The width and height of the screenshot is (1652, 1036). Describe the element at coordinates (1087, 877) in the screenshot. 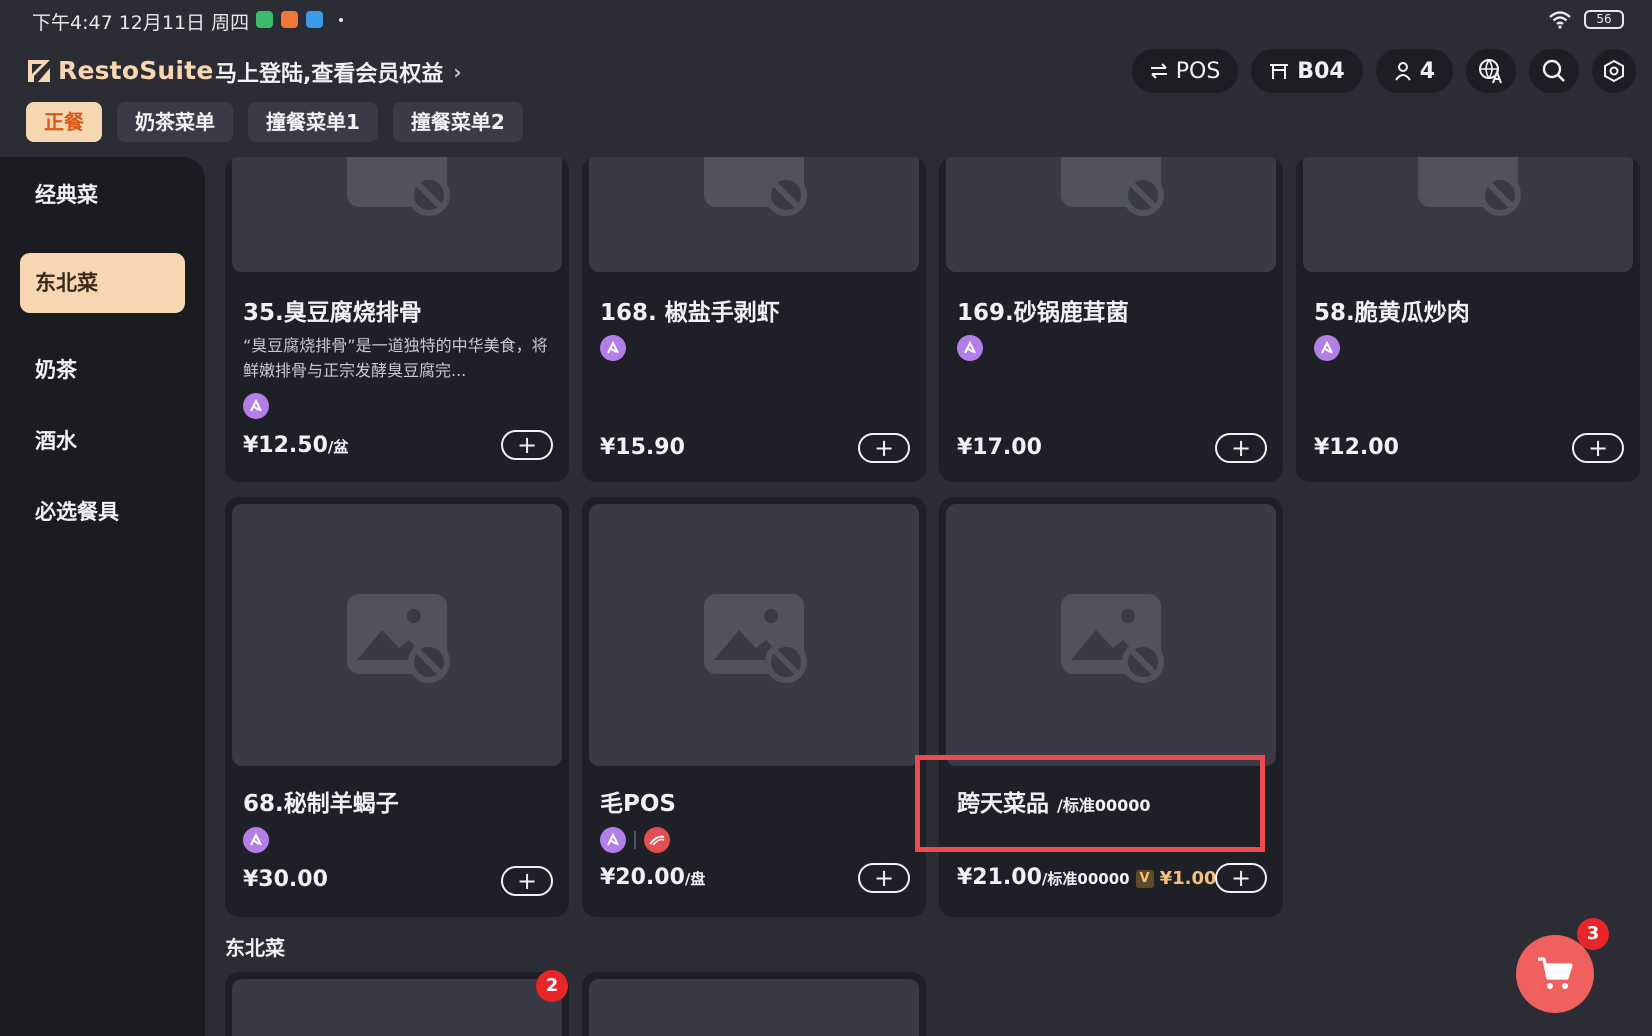

I see `dish-price: ¥21.00/标准00000 V ¥1.00` at that location.